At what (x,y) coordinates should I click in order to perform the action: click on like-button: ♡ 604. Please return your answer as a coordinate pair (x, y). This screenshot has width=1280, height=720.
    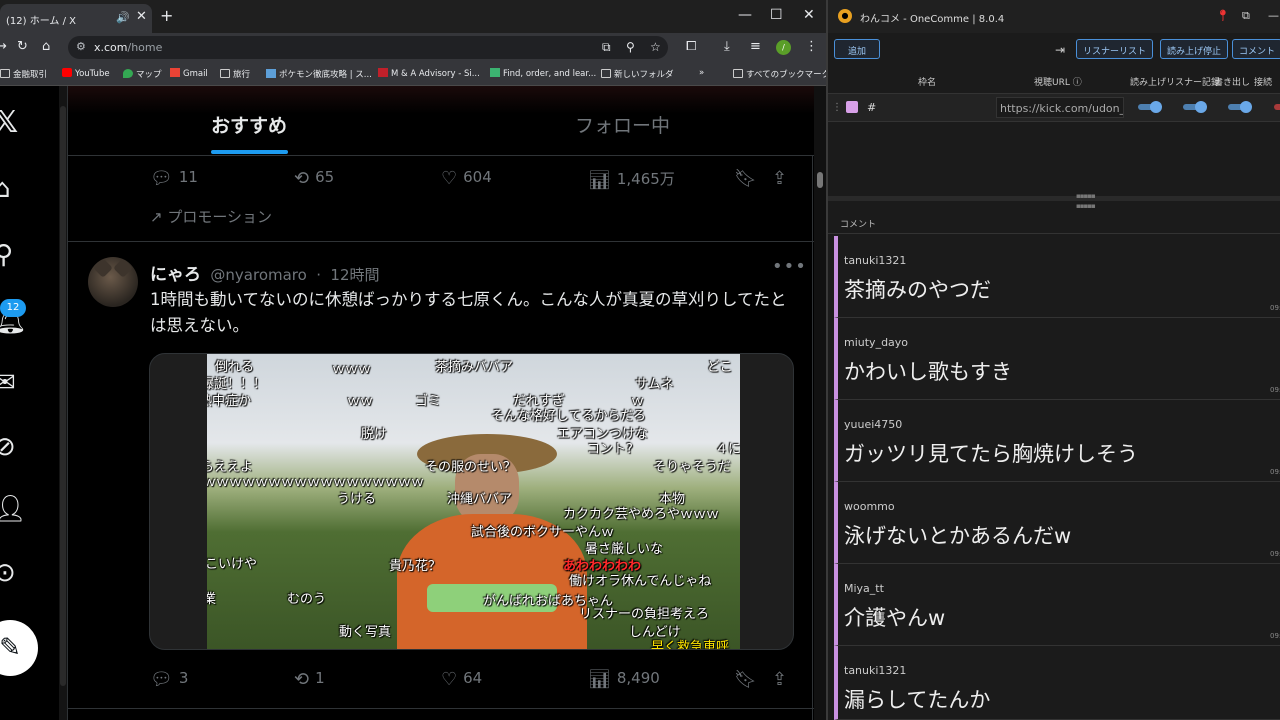
    Looking at the image, I should click on (466, 178).